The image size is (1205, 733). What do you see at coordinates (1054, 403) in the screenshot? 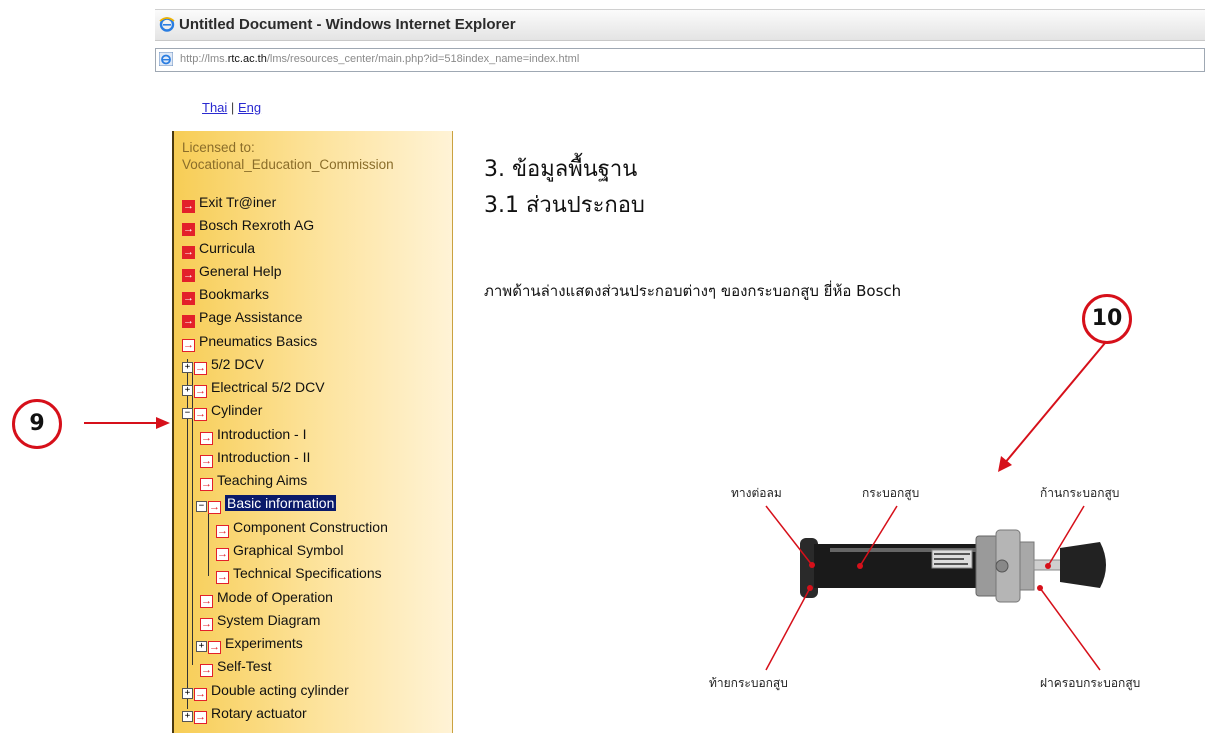
I see `callout-10-arrow` at bounding box center [1054, 403].